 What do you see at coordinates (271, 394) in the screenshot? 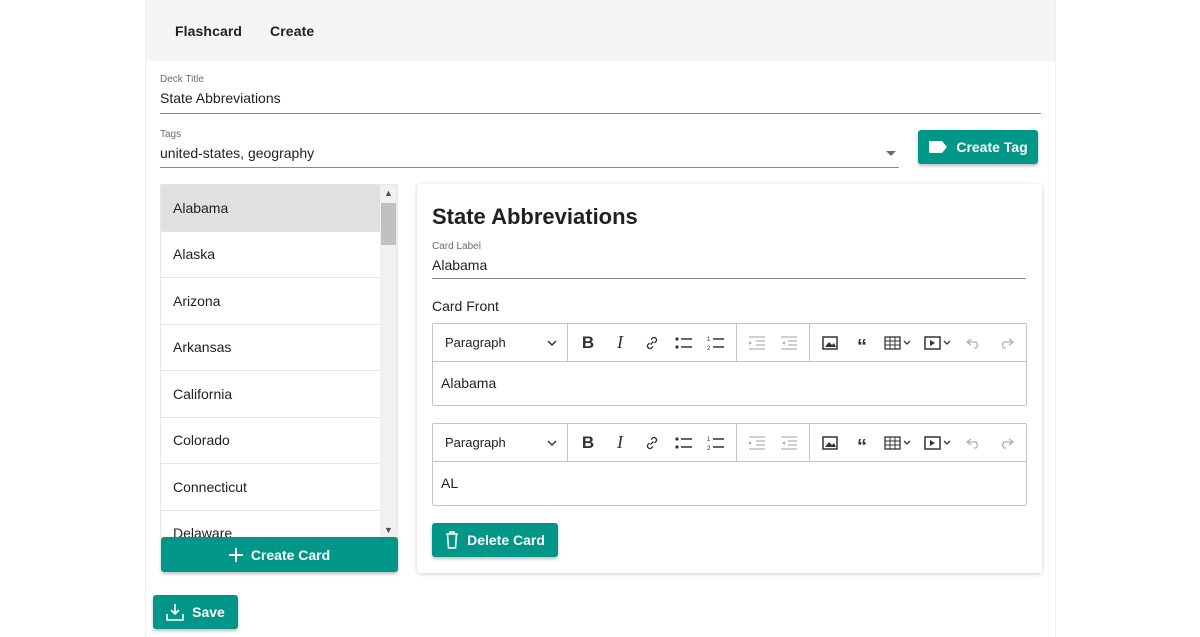
I see `card-list-item: California` at bounding box center [271, 394].